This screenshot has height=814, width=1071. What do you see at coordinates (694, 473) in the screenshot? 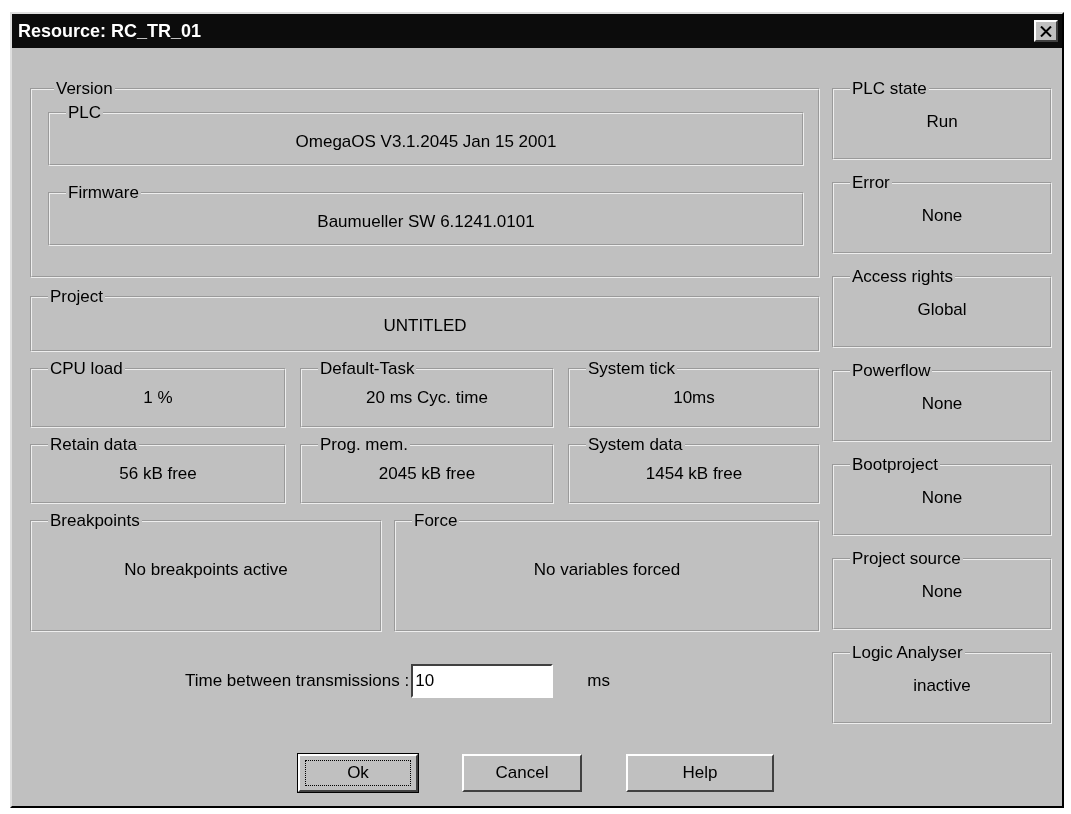
I see `group-value: 1454 kB free` at bounding box center [694, 473].